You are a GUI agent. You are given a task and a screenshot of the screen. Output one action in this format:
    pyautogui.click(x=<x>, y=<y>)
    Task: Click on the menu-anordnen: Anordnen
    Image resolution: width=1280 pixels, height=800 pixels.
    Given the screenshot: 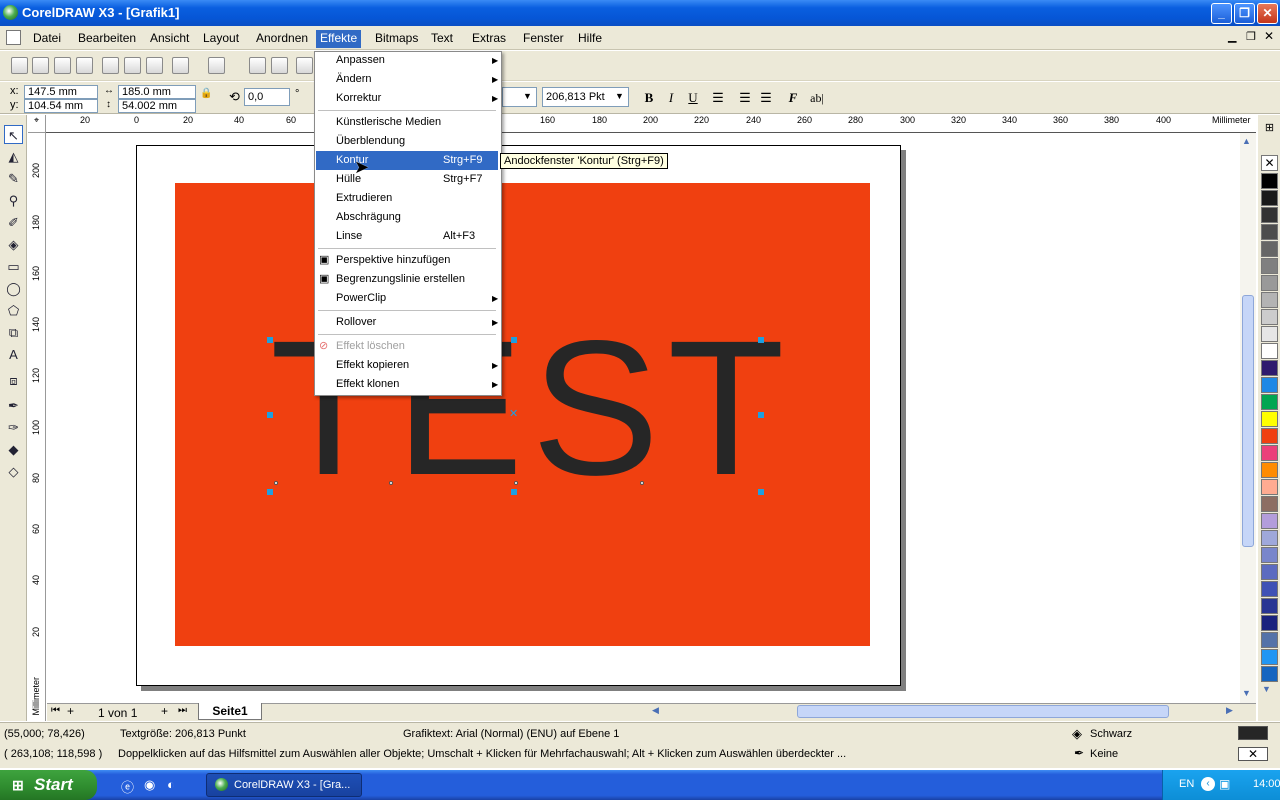 What is the action you would take?
    pyautogui.click(x=282, y=39)
    